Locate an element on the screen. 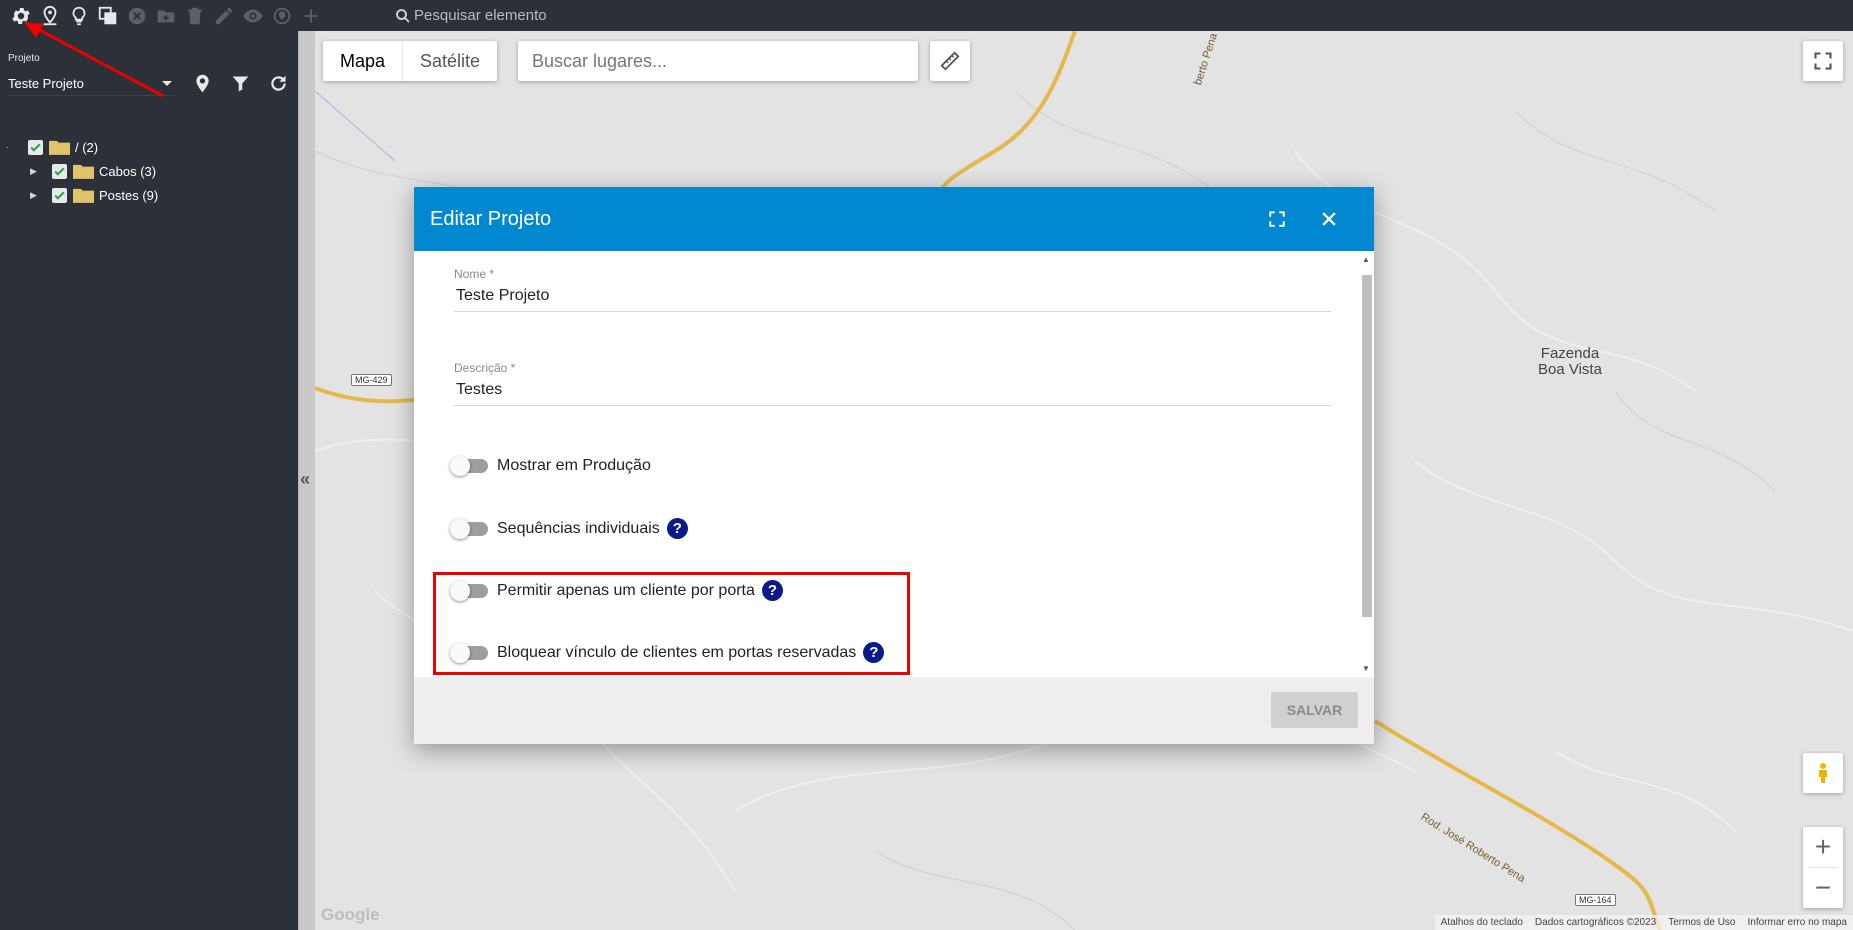  tree-item-label: / (2) is located at coordinates (87, 147).